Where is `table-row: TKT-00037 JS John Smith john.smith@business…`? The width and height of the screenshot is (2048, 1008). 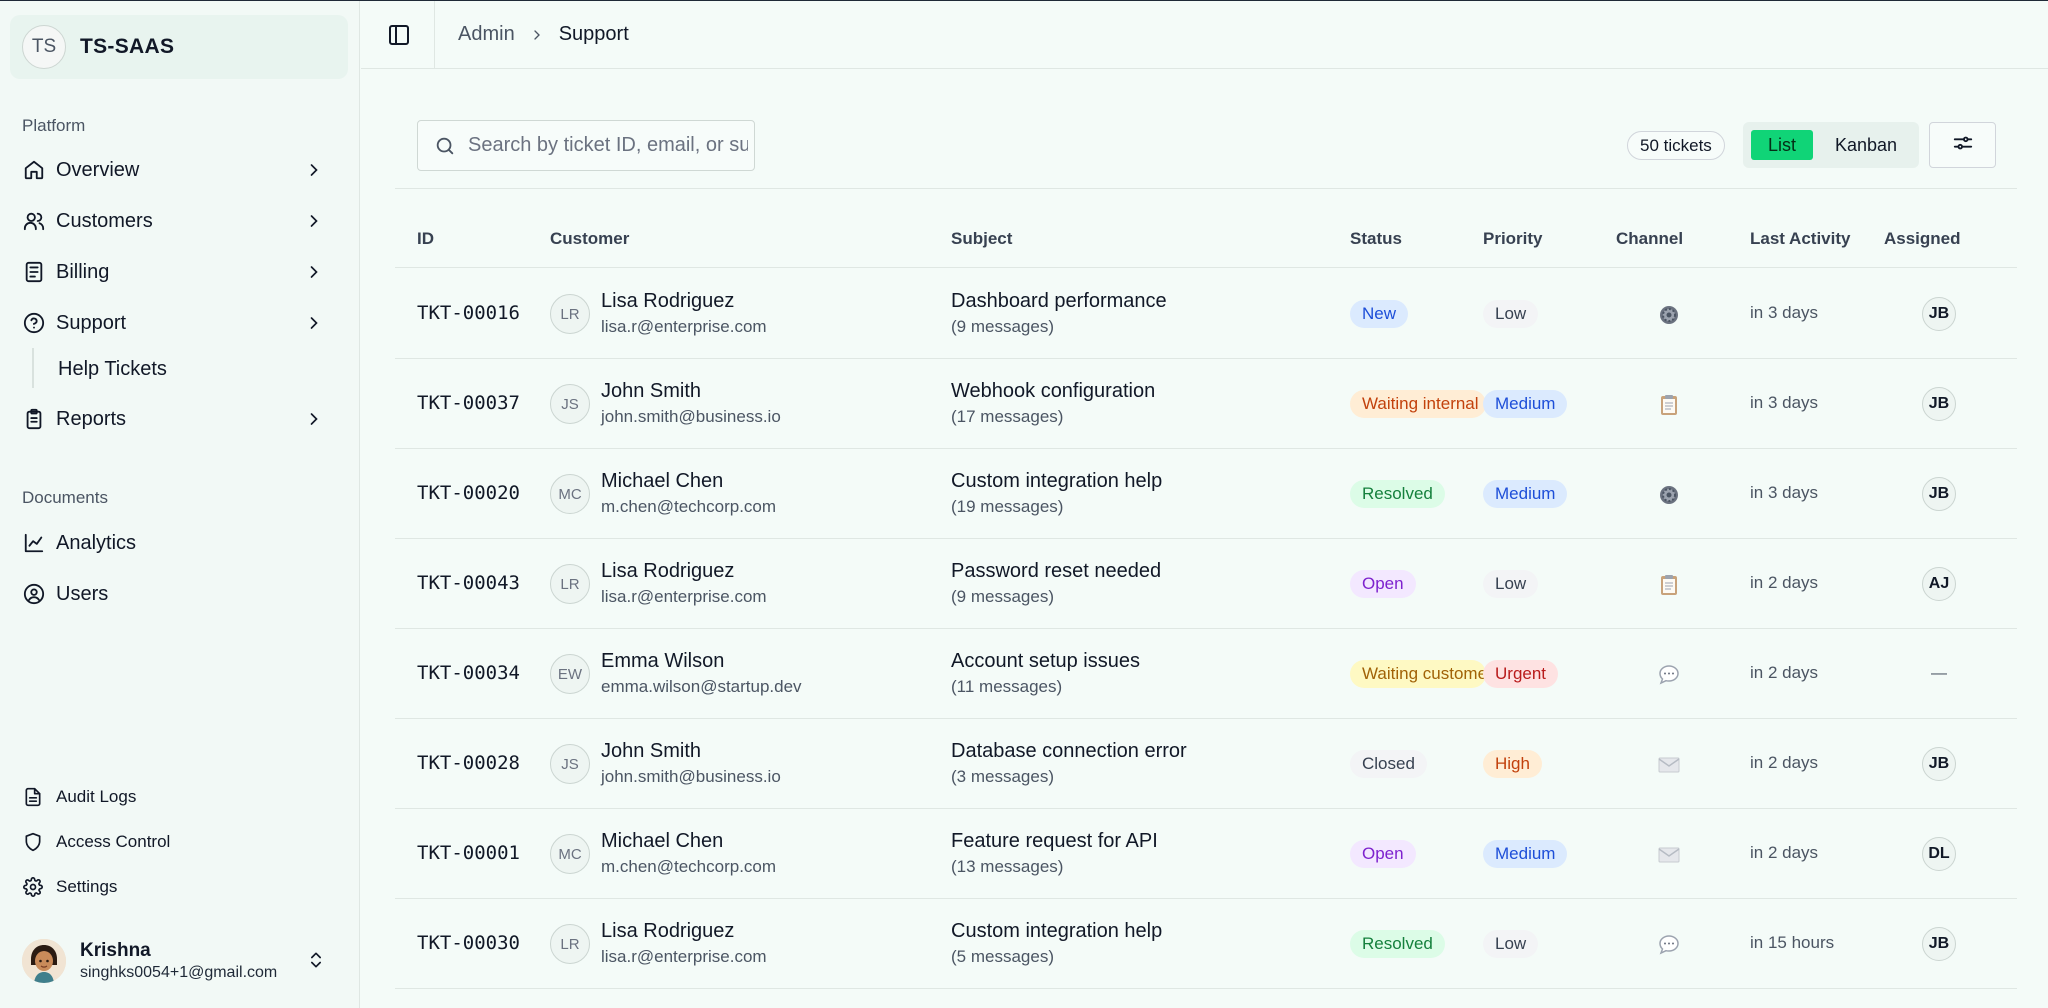 table-row: TKT-00037 JS John Smith john.smith@business… is located at coordinates (1206, 404).